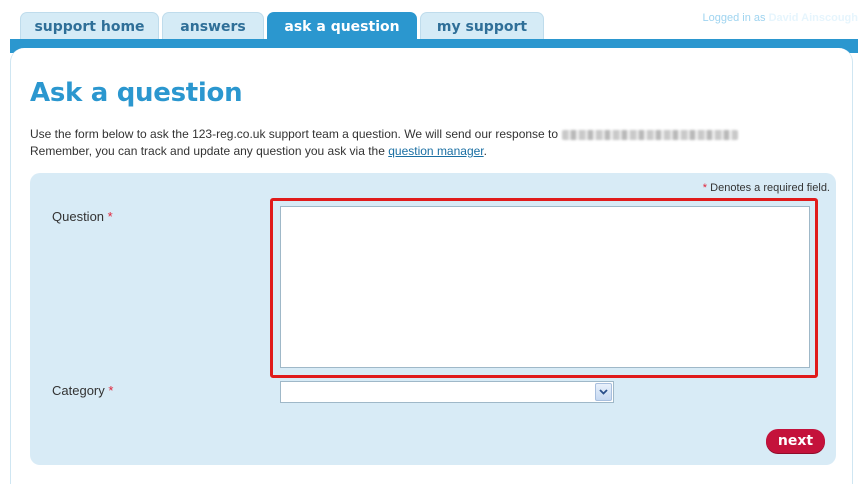 The width and height of the screenshot is (858, 485). What do you see at coordinates (447, 392) in the screenshot?
I see `category-select` at bounding box center [447, 392].